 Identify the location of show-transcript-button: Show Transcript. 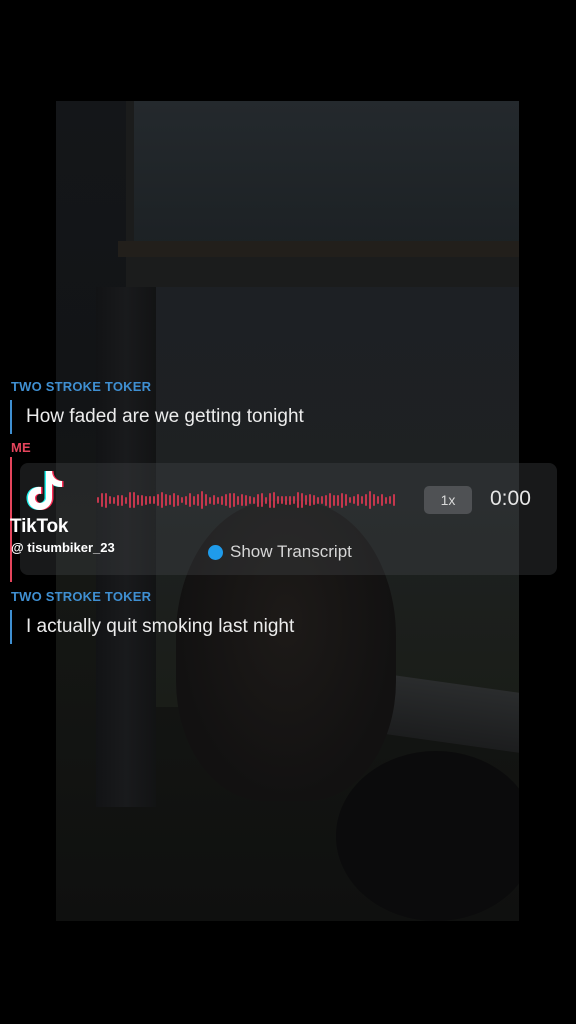
(280, 552).